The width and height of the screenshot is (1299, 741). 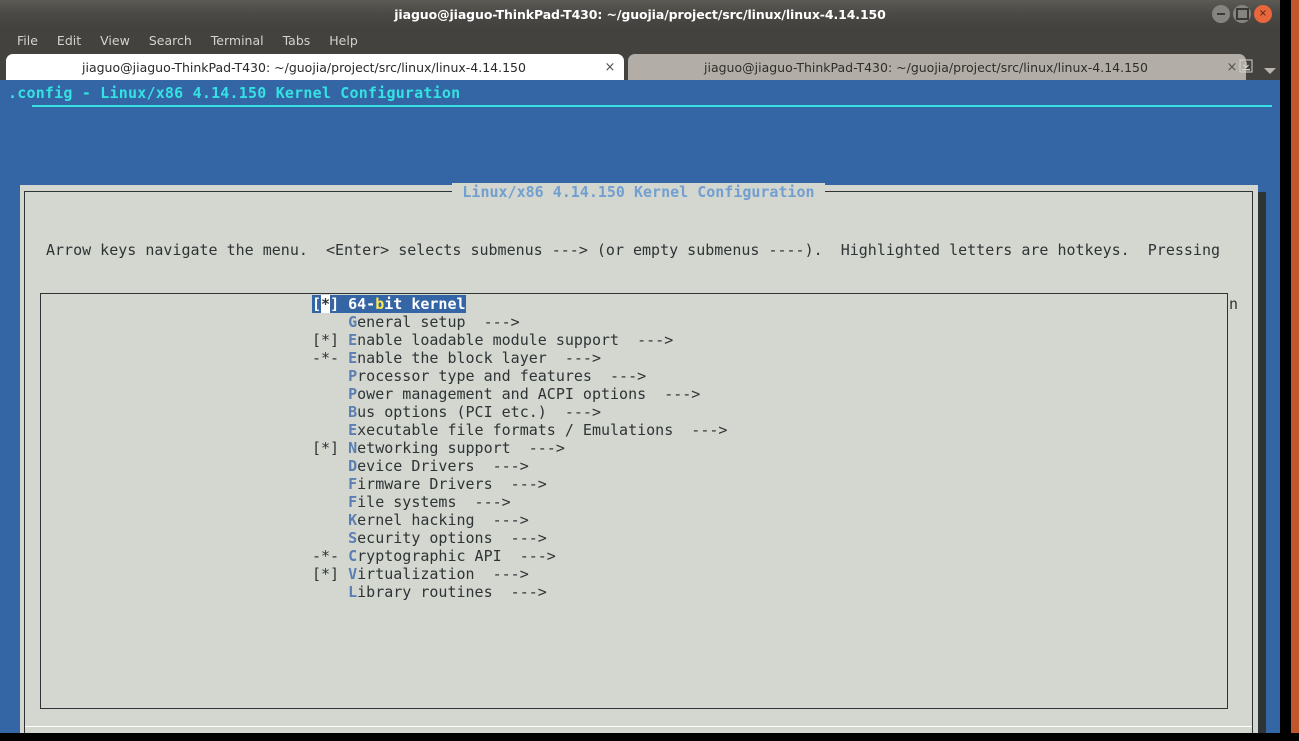 What do you see at coordinates (237, 40) in the screenshot?
I see `menubar-item-terminal: Terminal` at bounding box center [237, 40].